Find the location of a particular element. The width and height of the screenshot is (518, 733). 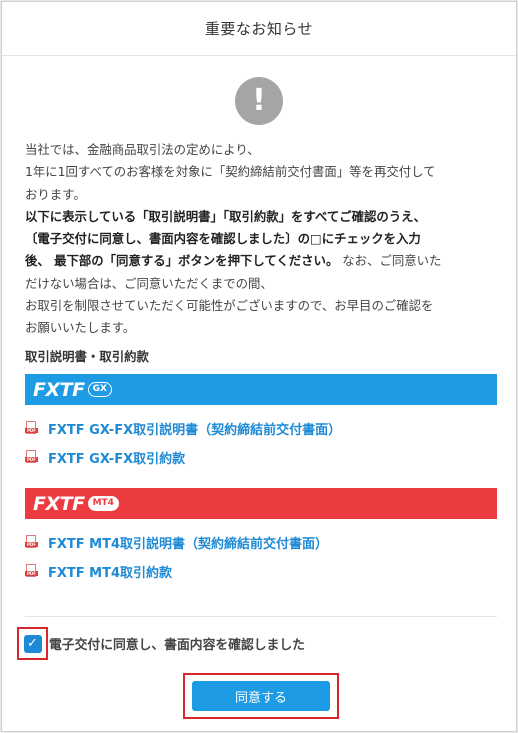

fxtf-gx-logo: FXTF GX is located at coordinates (72, 390).